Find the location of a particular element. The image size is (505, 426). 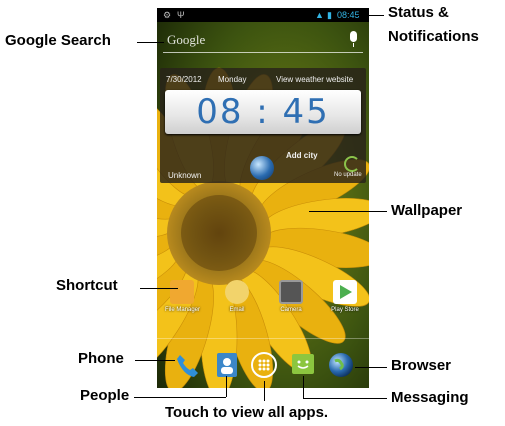

callout-line-status is located at coordinates (371, 15).